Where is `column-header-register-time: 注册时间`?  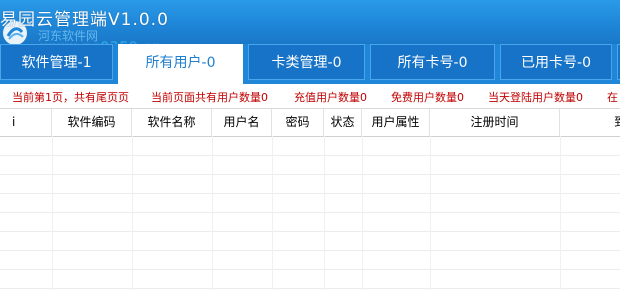 column-header-register-time: 注册时间 is located at coordinates (495, 122).